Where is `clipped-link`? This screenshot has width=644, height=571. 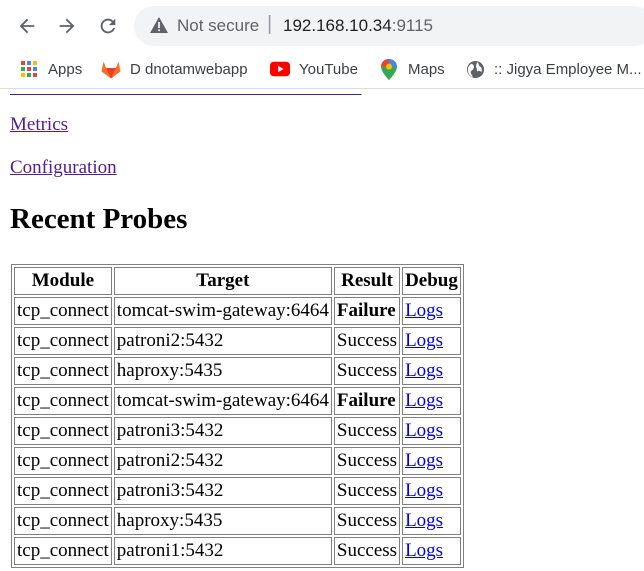
clipped-link is located at coordinates (186, 94).